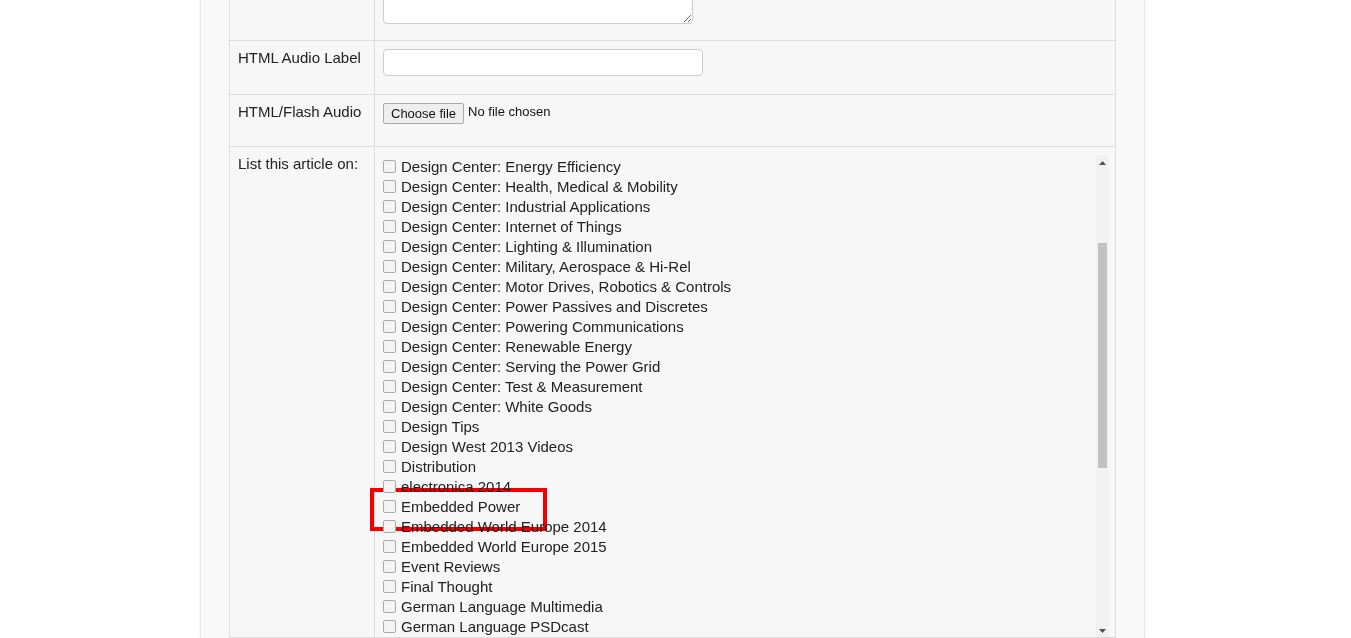  What do you see at coordinates (502, 606) in the screenshot?
I see `option-label: German Language Multimedia` at bounding box center [502, 606].